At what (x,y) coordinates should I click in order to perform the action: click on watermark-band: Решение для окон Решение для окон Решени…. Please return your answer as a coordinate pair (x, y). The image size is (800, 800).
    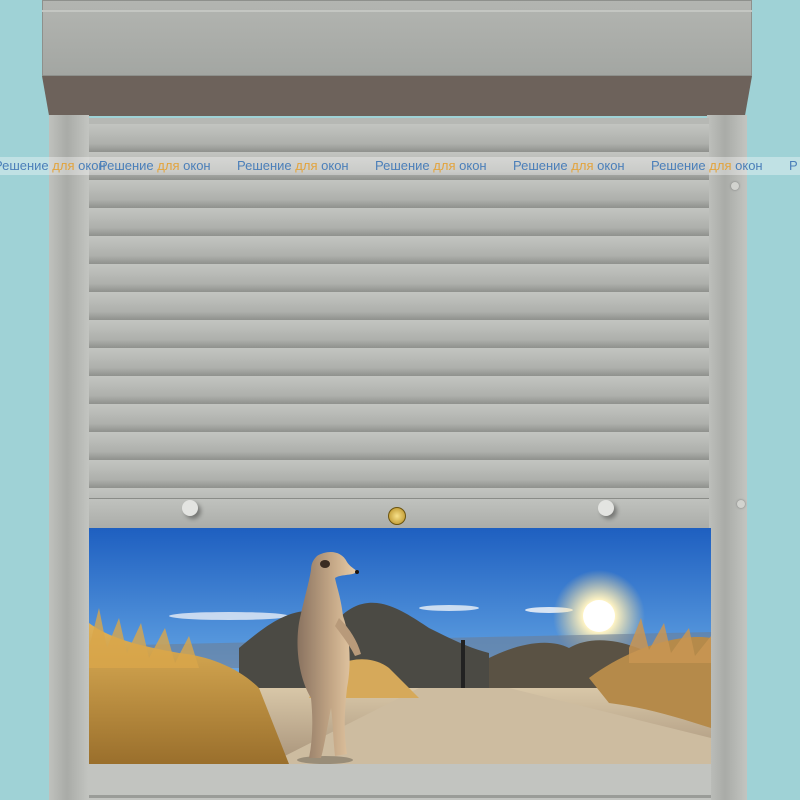
    Looking at the image, I should click on (400, 166).